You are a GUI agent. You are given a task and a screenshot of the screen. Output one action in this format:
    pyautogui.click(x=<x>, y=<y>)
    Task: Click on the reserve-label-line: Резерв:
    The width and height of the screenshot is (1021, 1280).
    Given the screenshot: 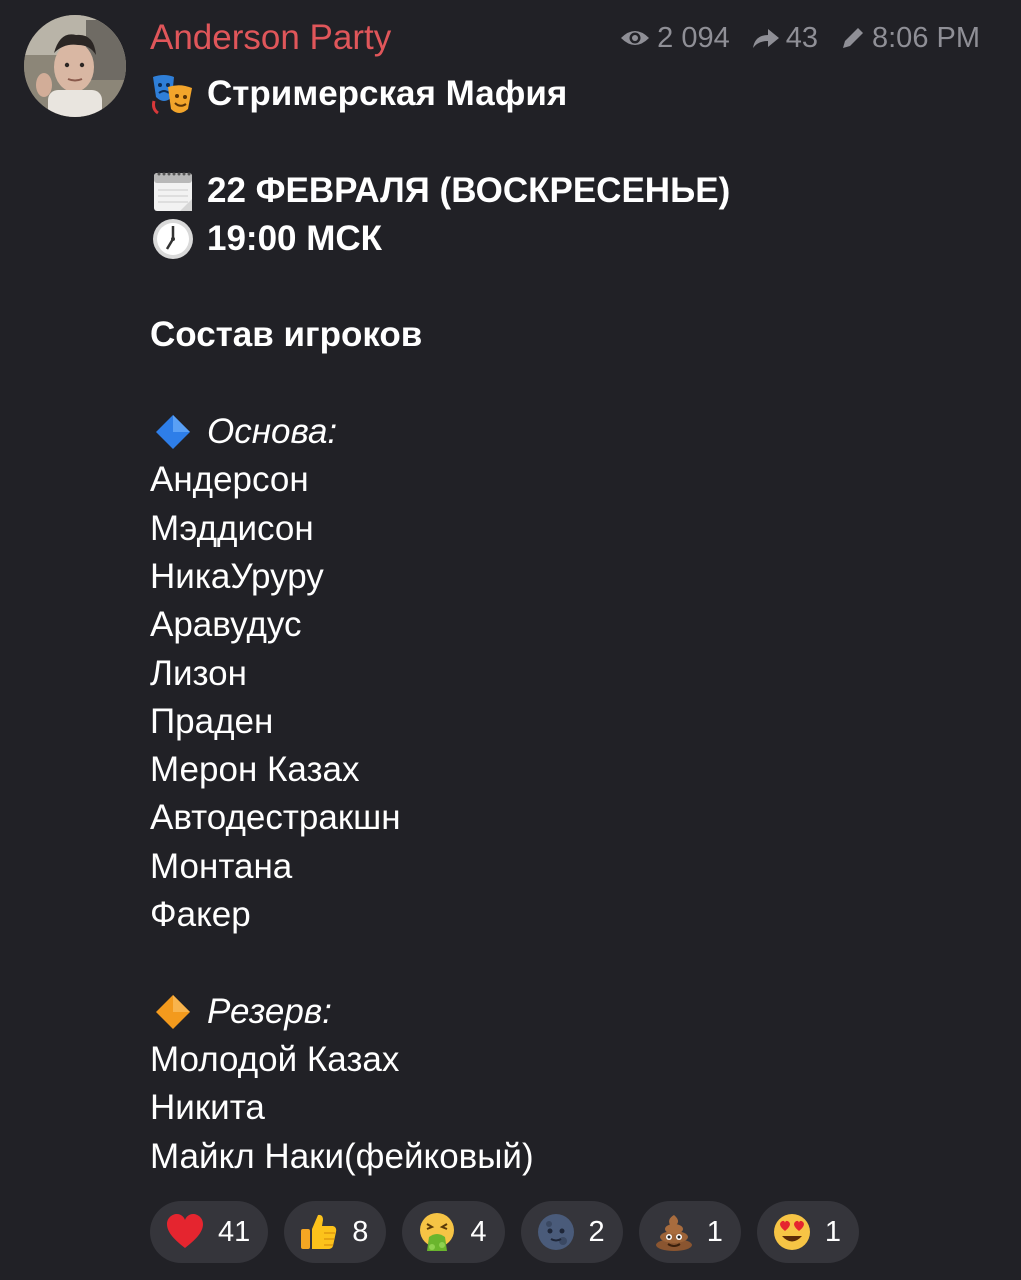 What is the action you would take?
    pyautogui.click(x=570, y=1012)
    